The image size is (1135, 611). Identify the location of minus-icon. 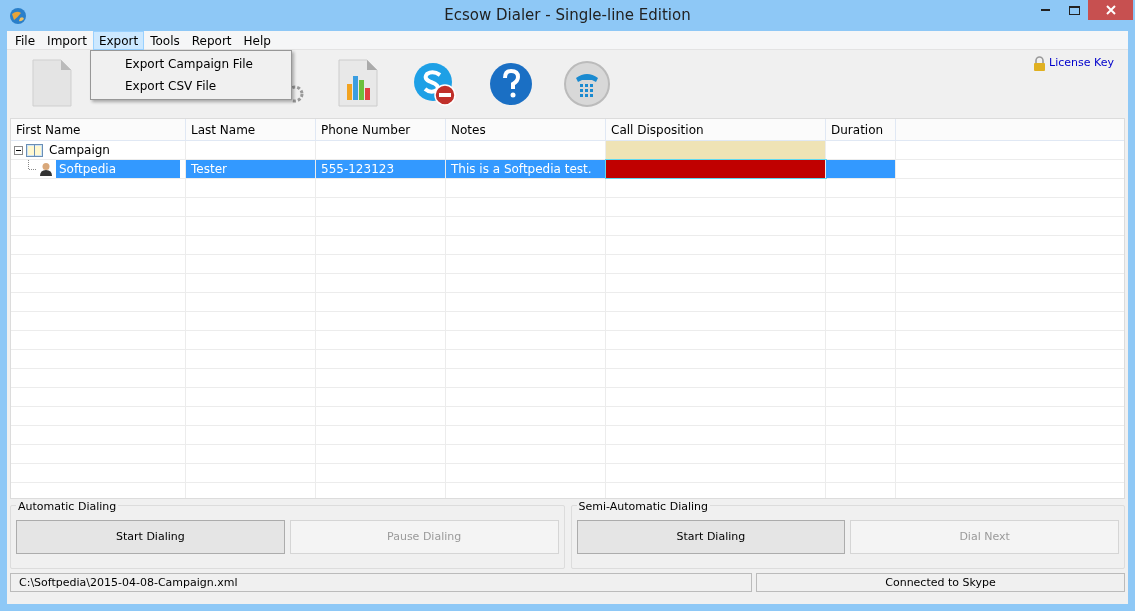
(18, 150).